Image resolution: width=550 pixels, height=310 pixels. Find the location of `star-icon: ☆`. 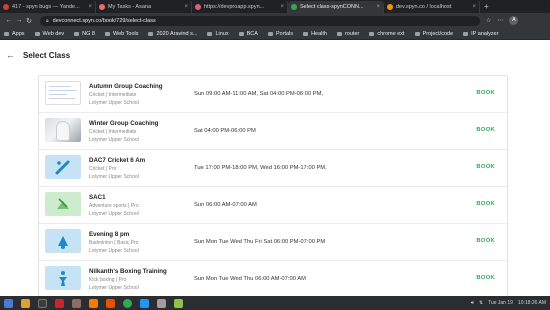

star-icon: ☆ is located at coordinates (488, 20).